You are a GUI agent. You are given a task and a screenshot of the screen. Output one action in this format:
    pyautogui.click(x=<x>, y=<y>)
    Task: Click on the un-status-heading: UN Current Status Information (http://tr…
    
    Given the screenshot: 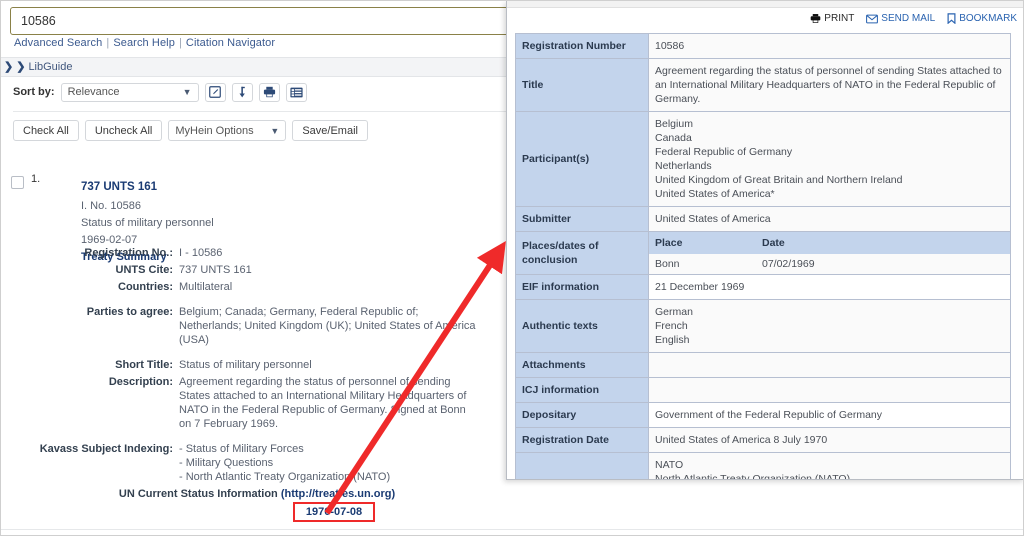 What is the action you would take?
    pyautogui.click(x=257, y=494)
    